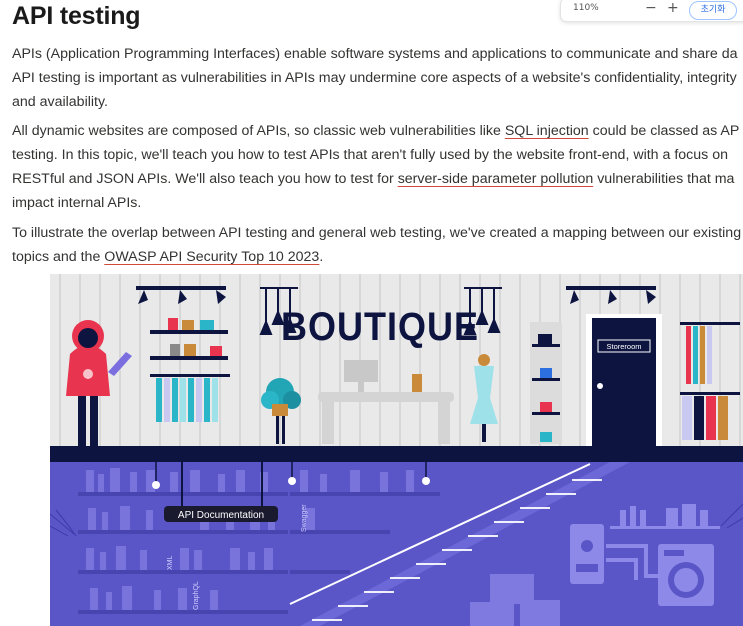 This screenshot has width=743, height=626. What do you see at coordinates (196, 595) in the screenshot?
I see `graphql-book-label: GraphQL` at bounding box center [196, 595].